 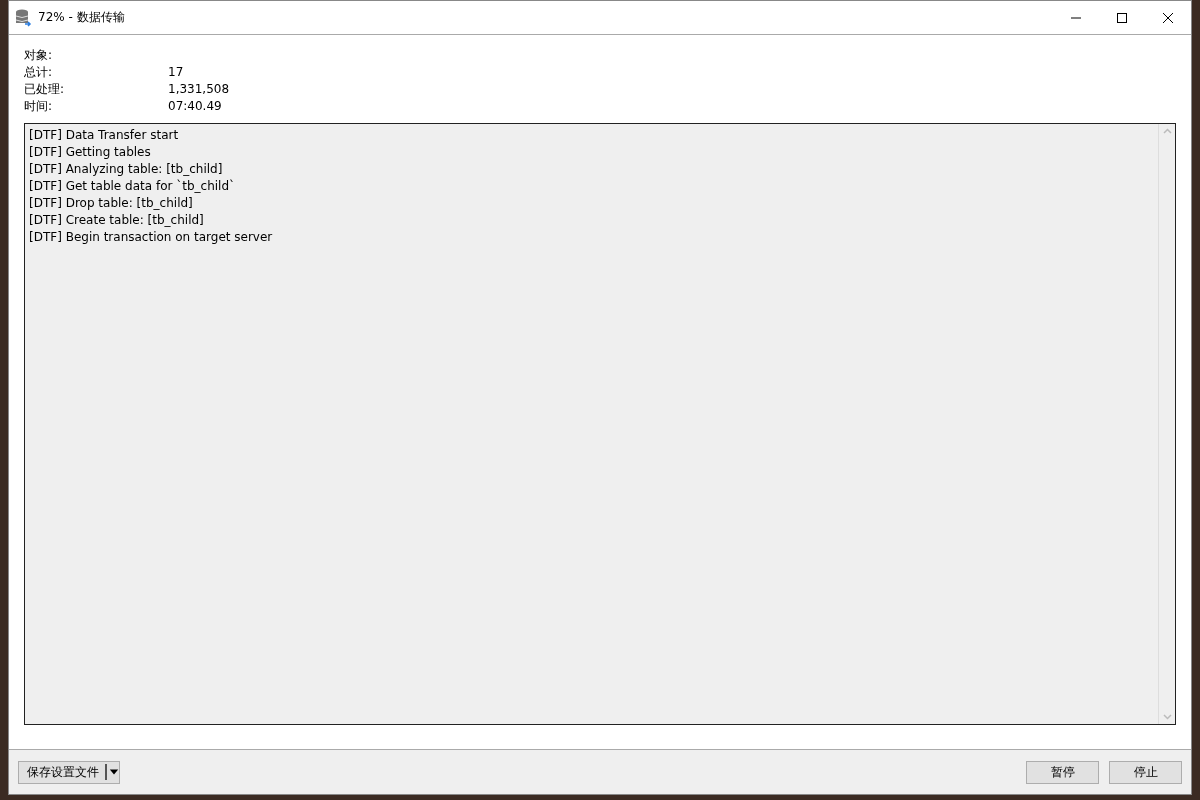 I want to click on stat-label: 已处理:, so click(x=45, y=89).